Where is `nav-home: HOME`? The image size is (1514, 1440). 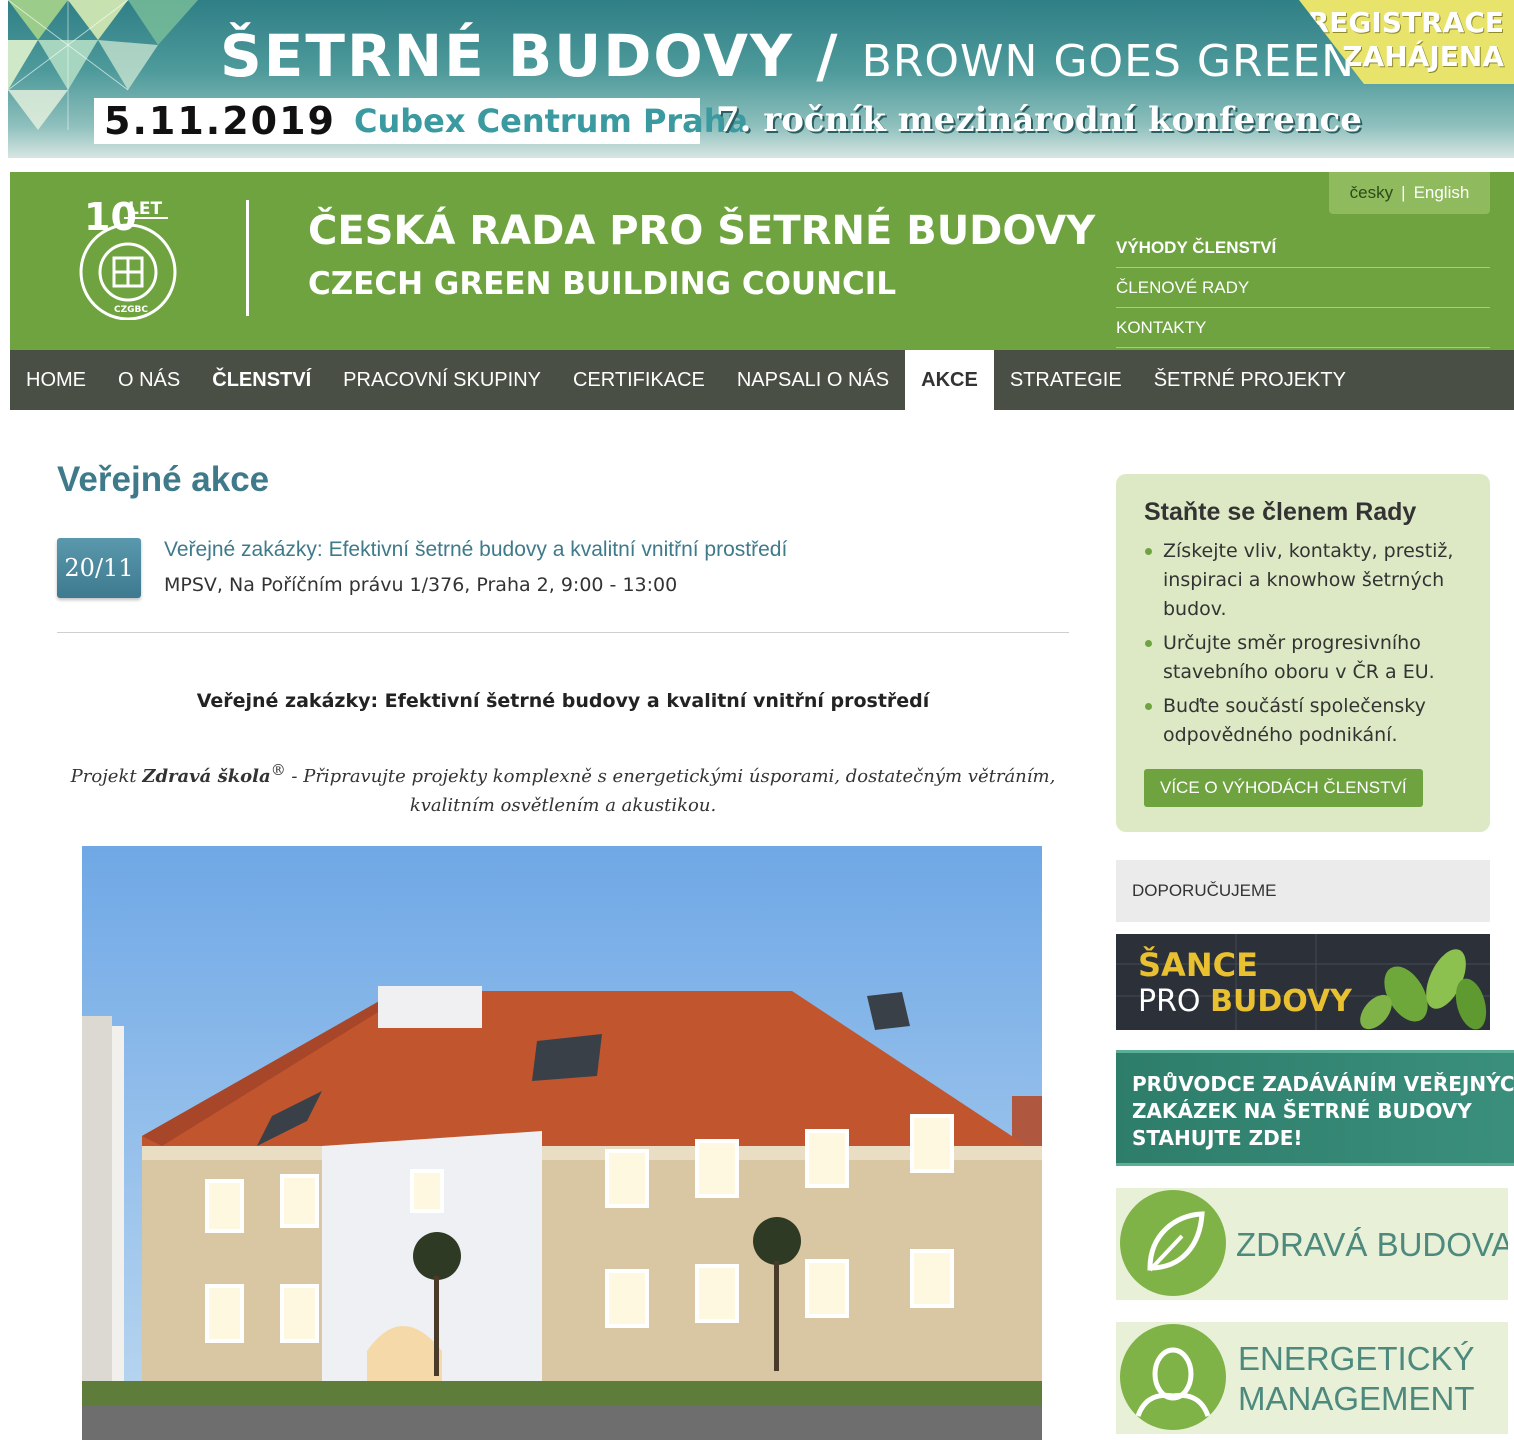 nav-home: HOME is located at coordinates (56, 380).